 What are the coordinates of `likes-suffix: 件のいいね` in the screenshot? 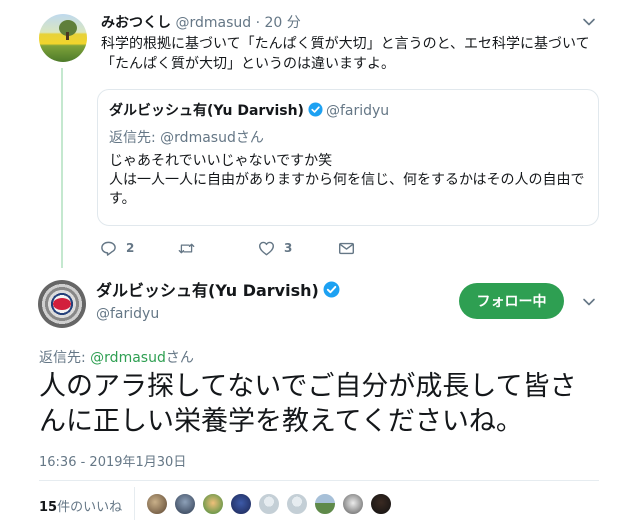 It's located at (90, 507).